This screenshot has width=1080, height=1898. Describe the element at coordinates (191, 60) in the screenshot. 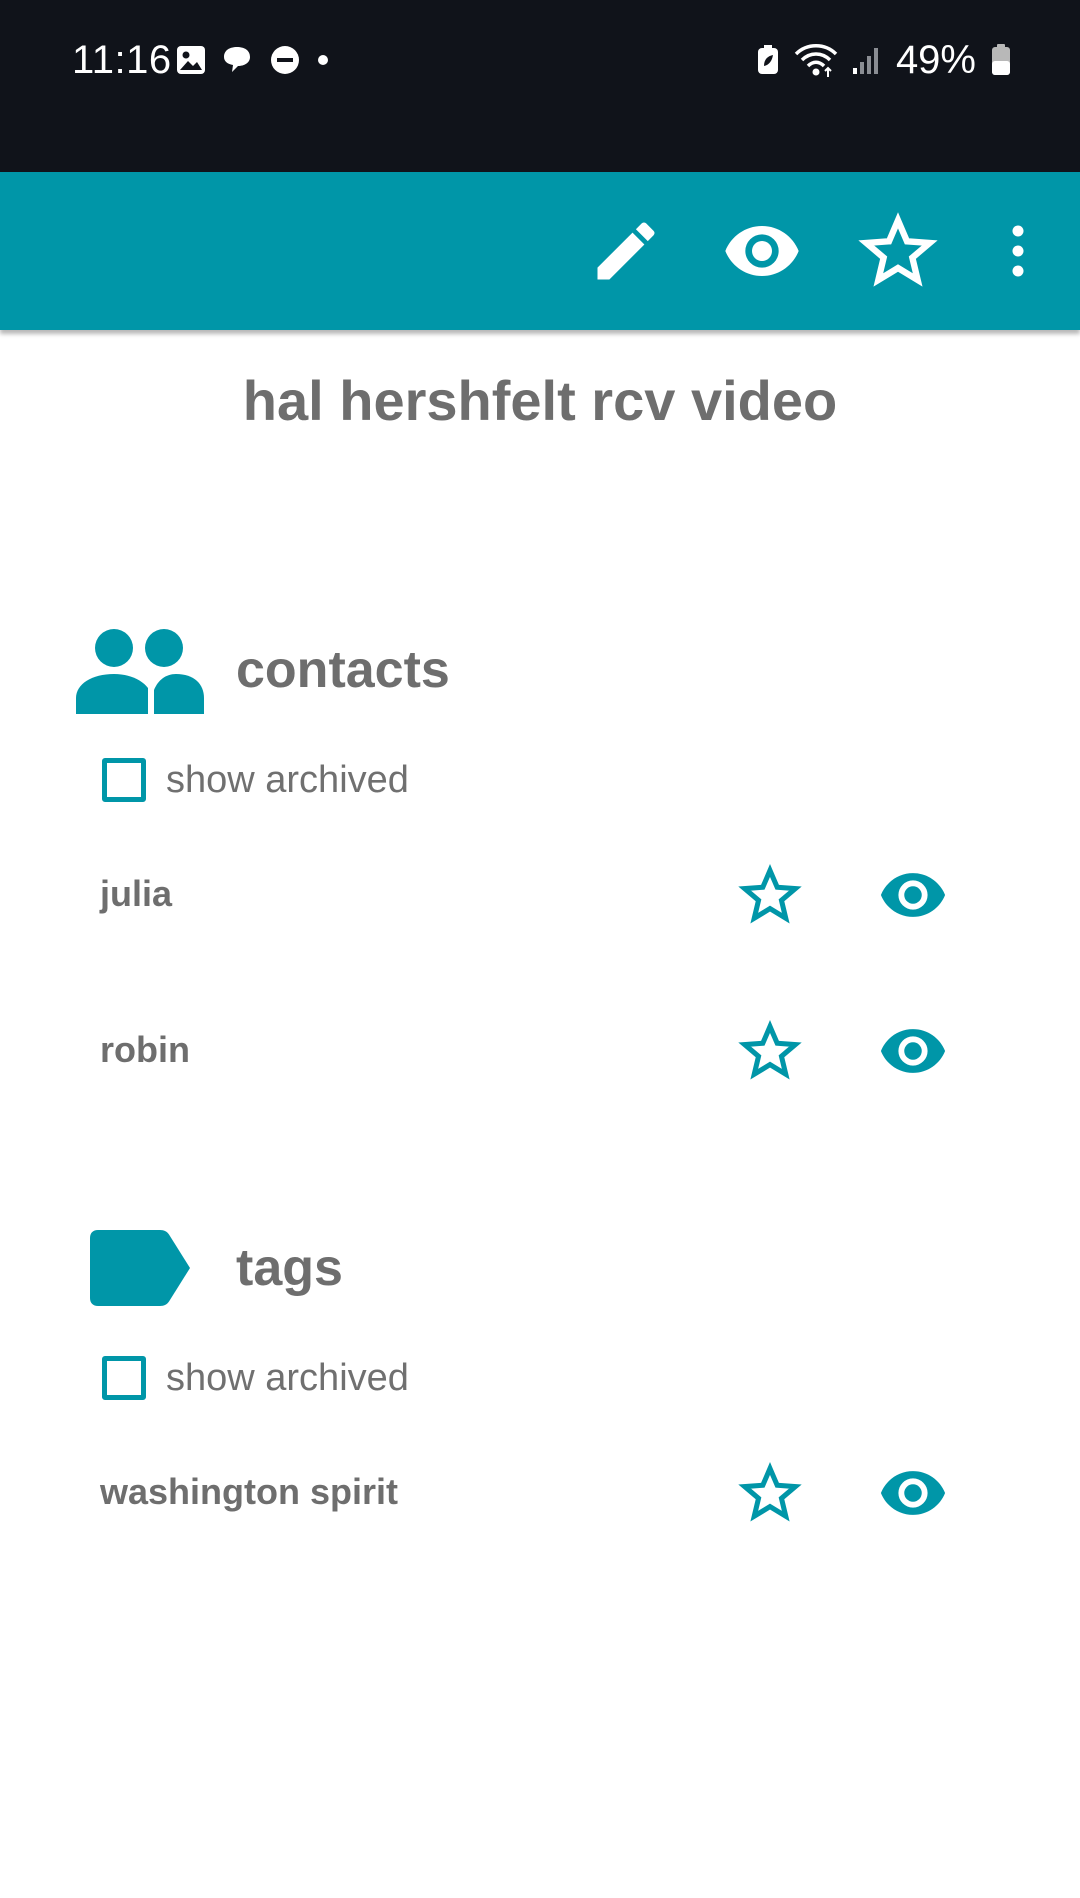

I see `gallery-icon` at that location.